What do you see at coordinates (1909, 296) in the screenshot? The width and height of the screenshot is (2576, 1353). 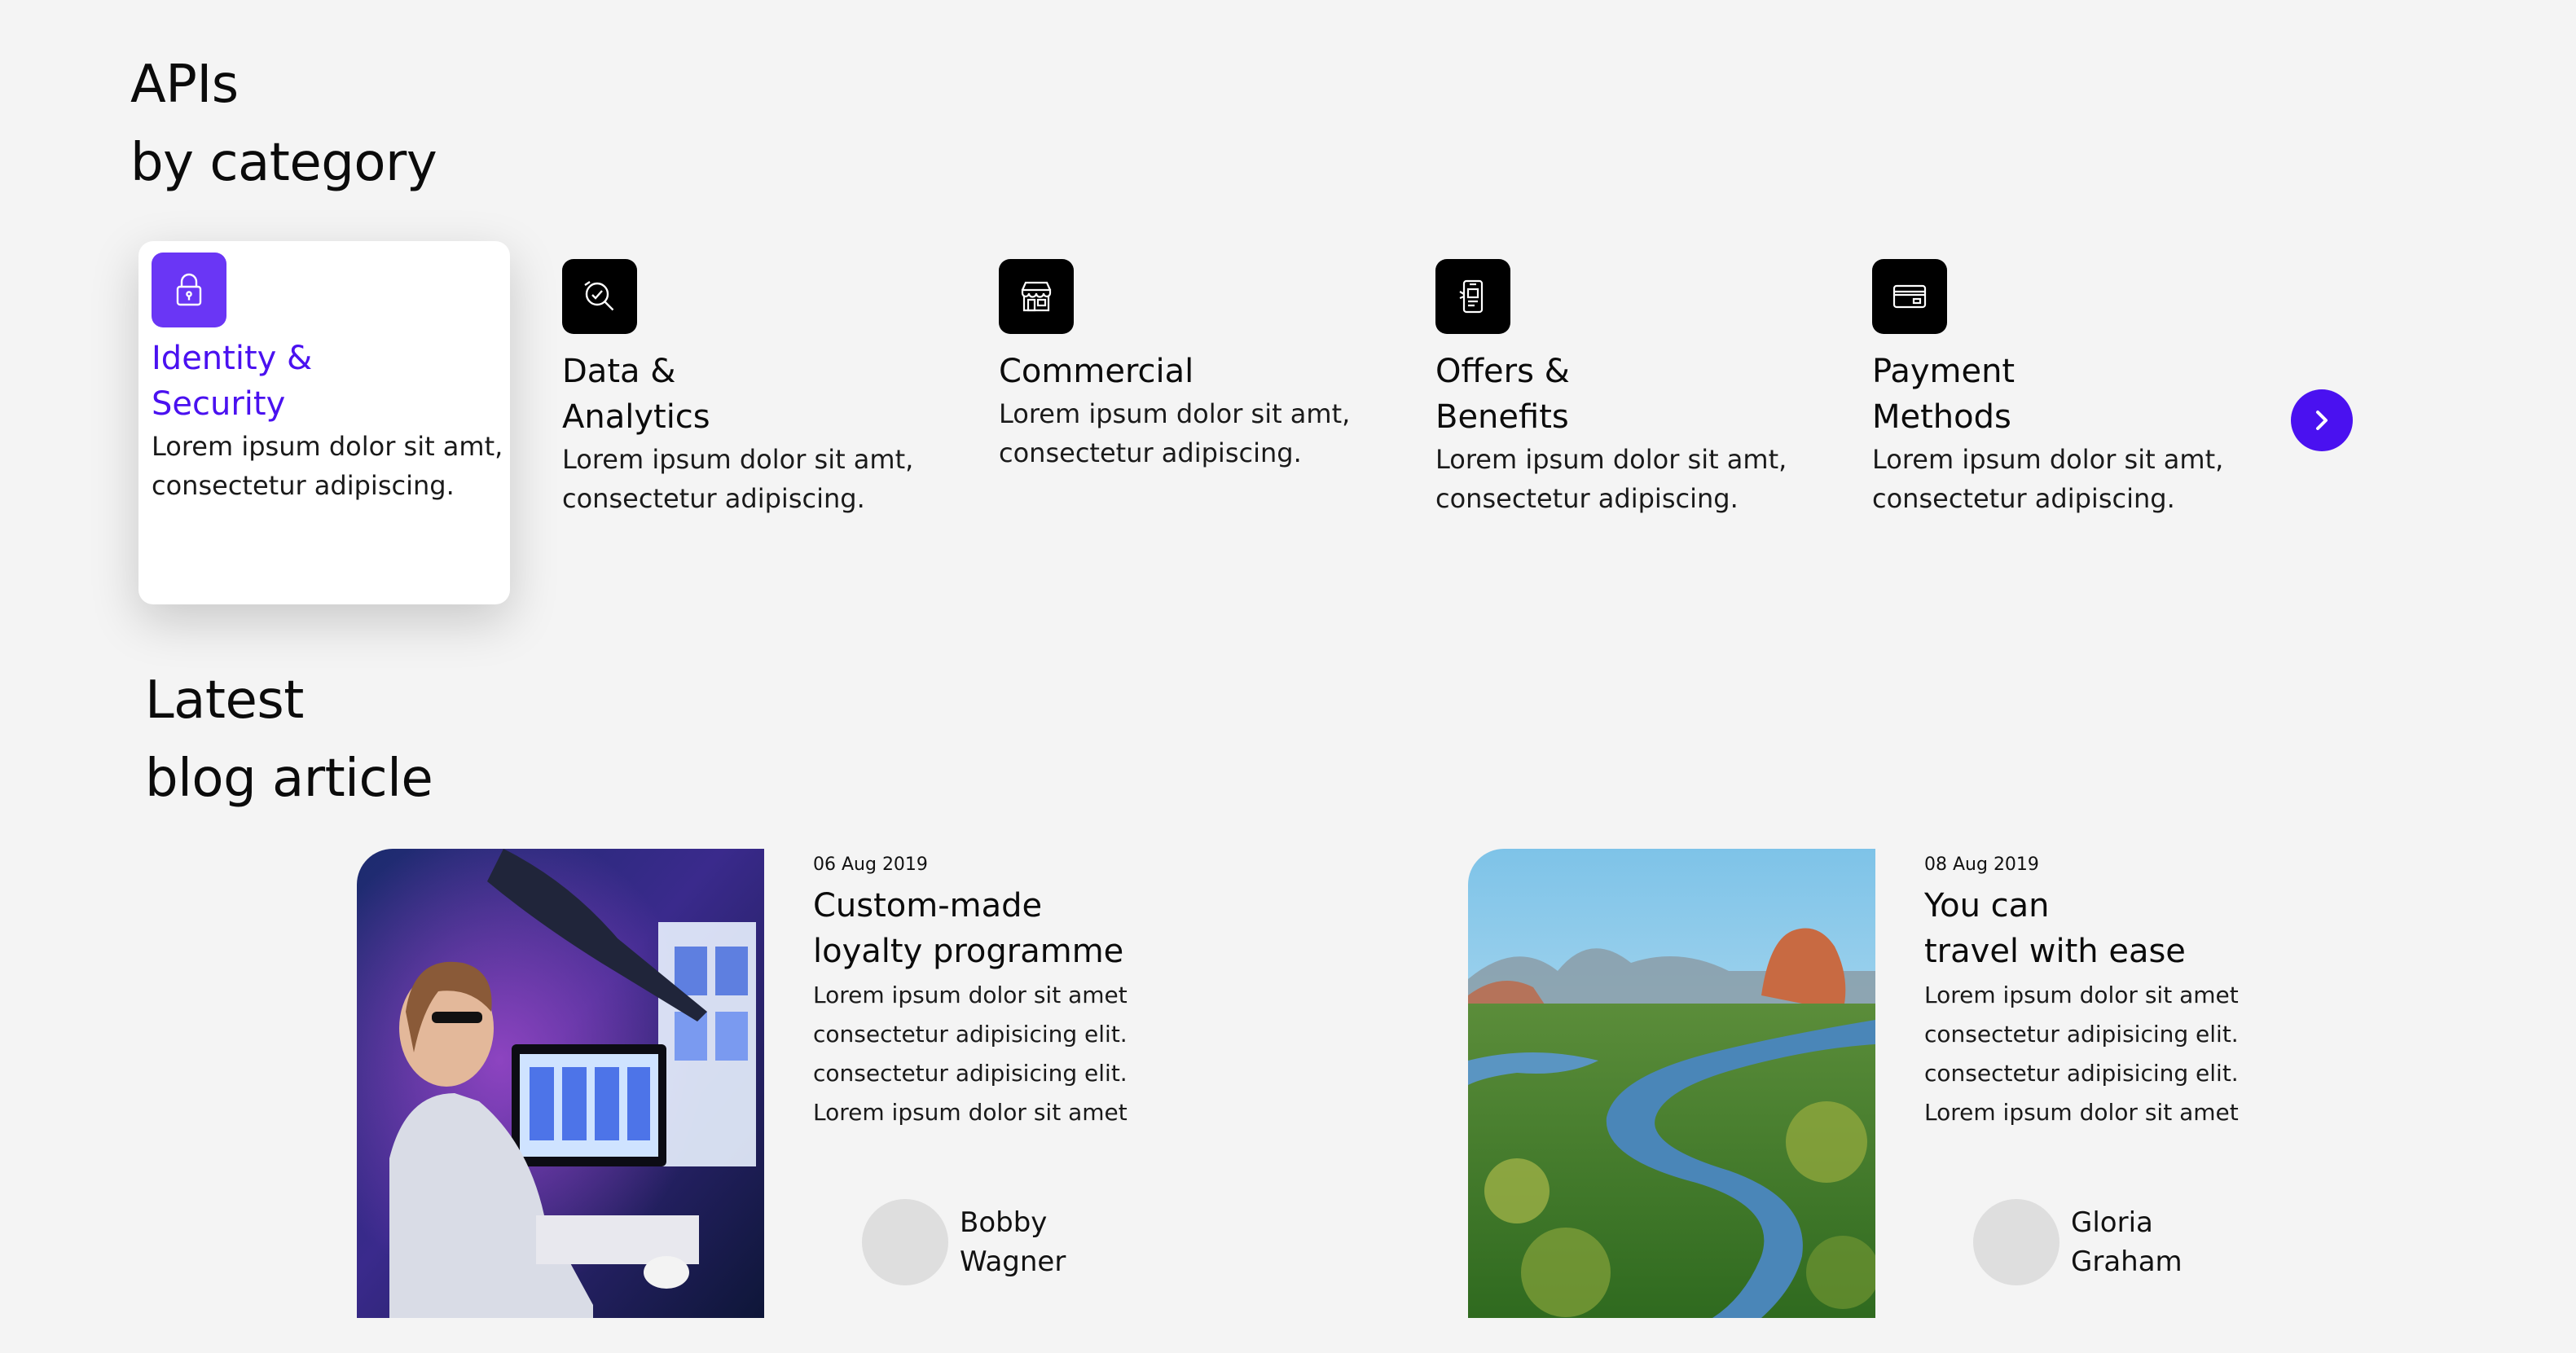 I see `credit-card-icon` at bounding box center [1909, 296].